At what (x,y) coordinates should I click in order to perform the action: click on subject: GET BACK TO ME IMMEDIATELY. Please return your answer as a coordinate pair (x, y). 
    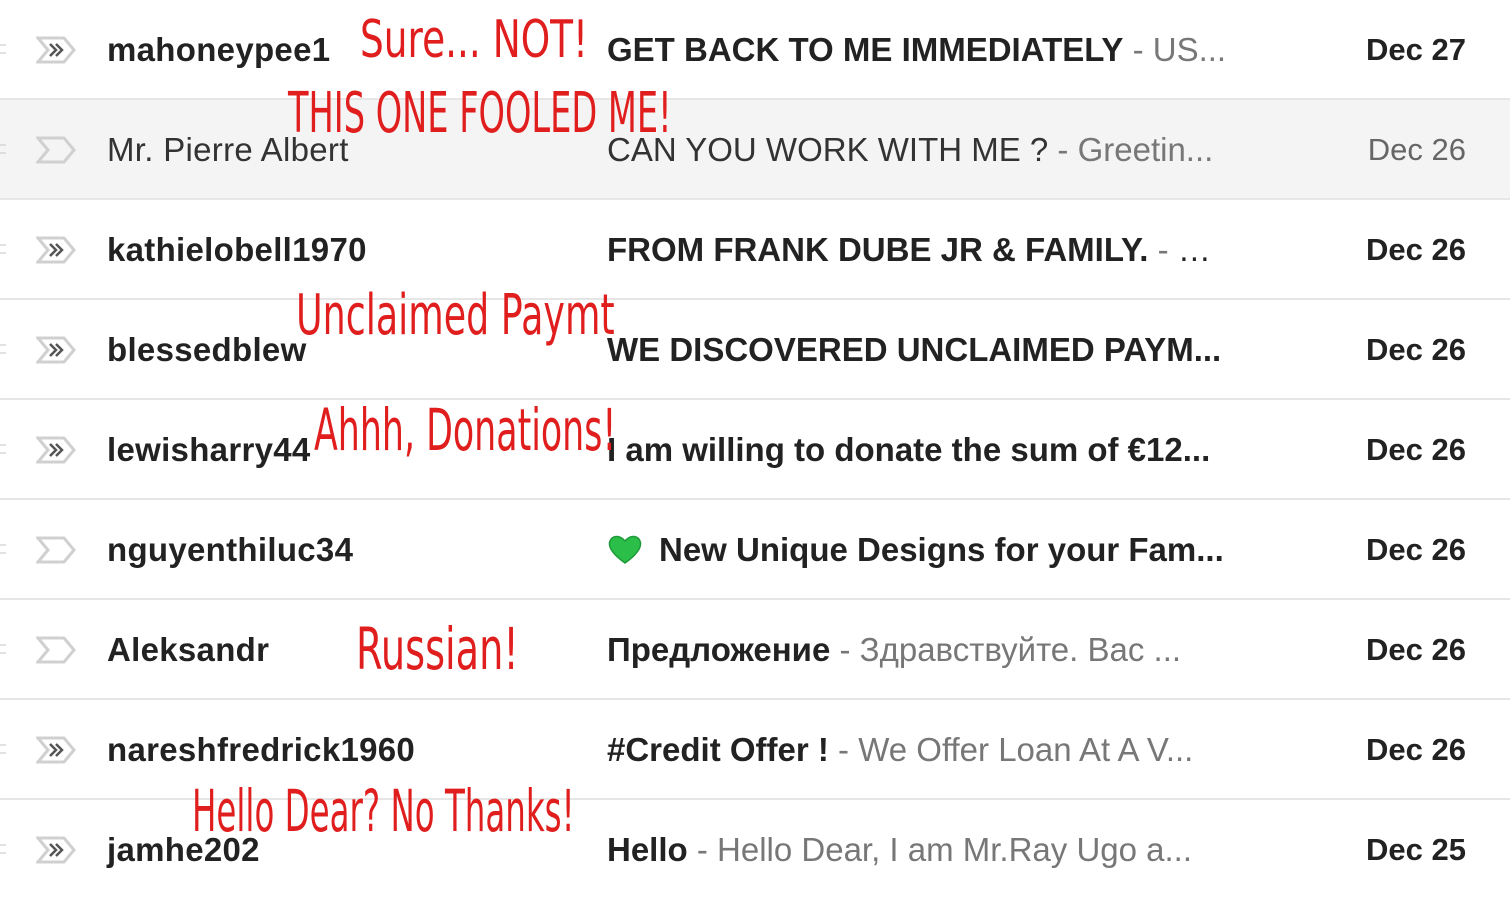
    Looking at the image, I should click on (865, 49).